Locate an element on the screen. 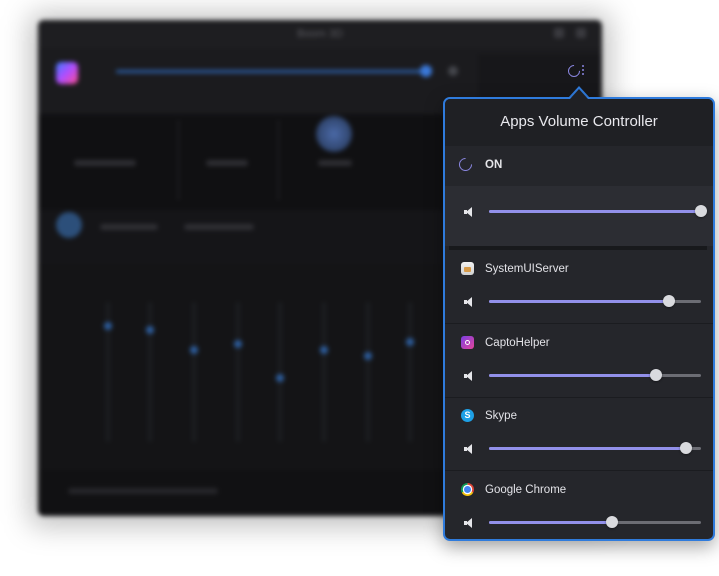 The height and width of the screenshot is (576, 719). popover-arrow-inner is located at coordinates (579, 94).